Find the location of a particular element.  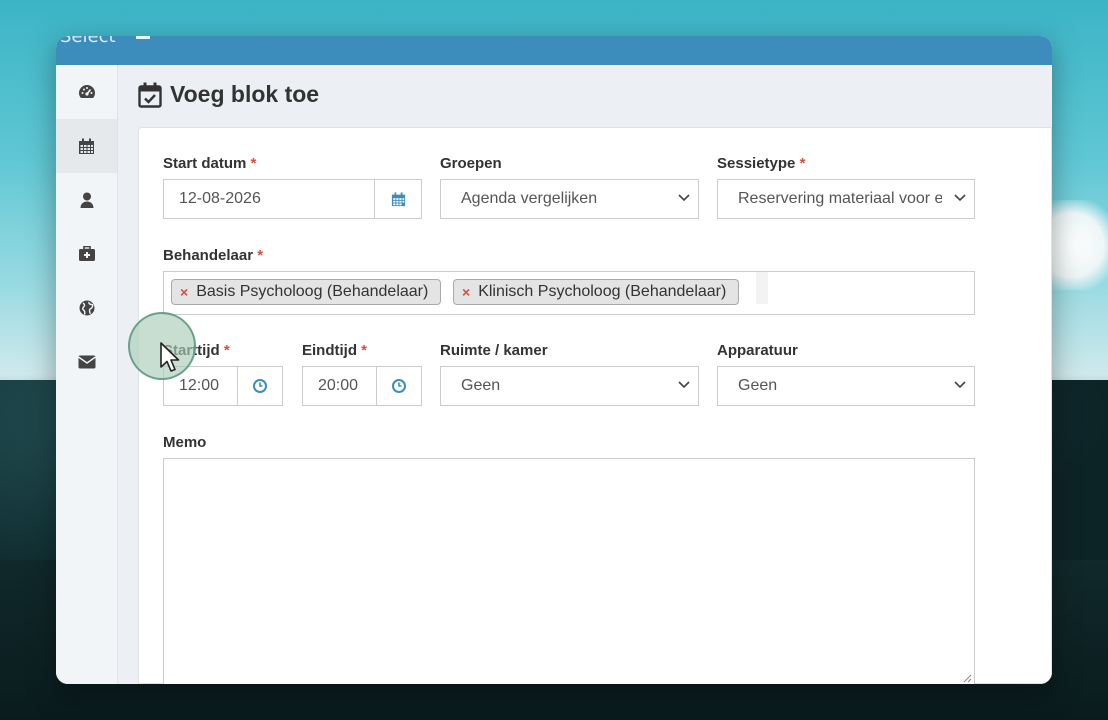

globe-icon is located at coordinates (86, 308).